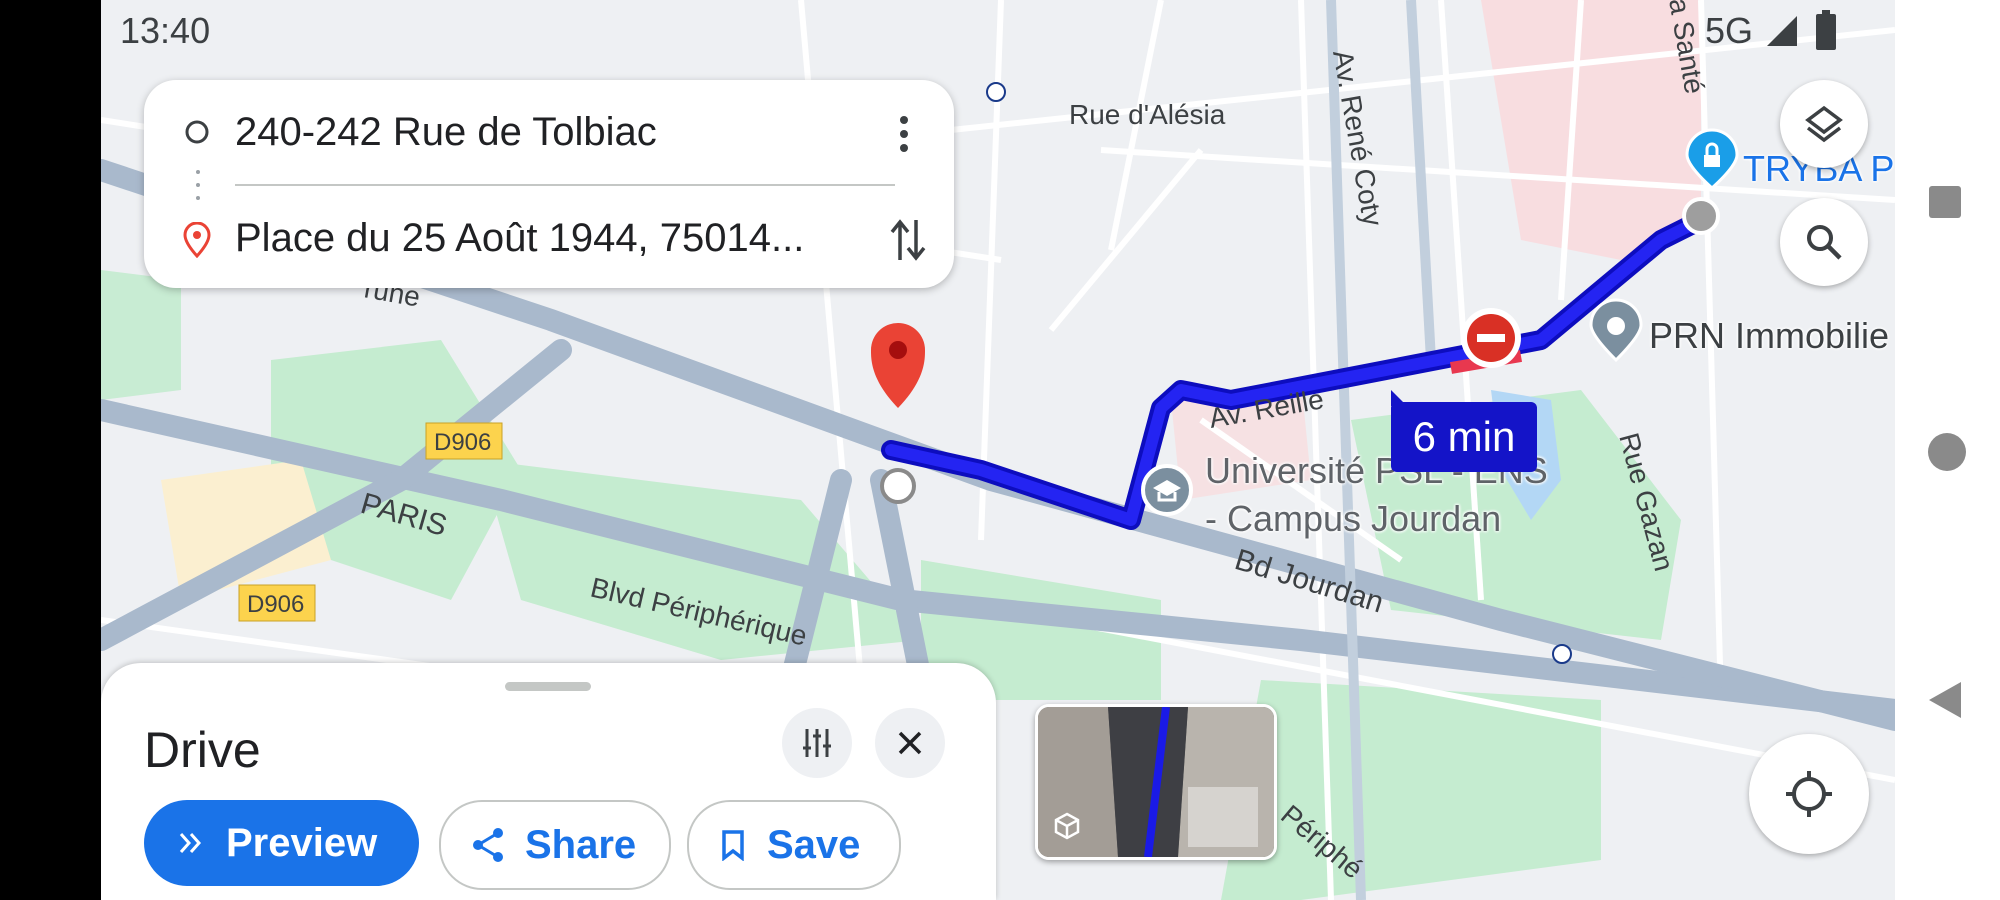 The width and height of the screenshot is (2000, 900). Describe the element at coordinates (197, 132) in the screenshot. I see `origin-circle-icon` at that location.